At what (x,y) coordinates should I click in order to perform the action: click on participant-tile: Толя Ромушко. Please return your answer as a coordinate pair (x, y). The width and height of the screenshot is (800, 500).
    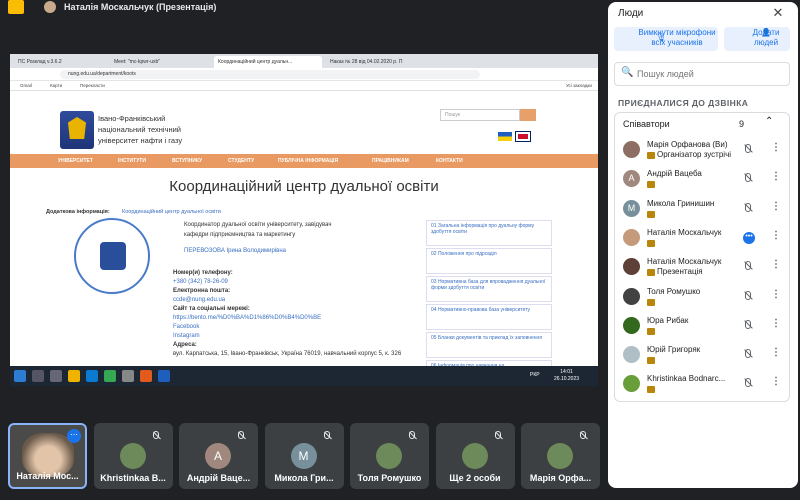
    Looking at the image, I should click on (389, 456).